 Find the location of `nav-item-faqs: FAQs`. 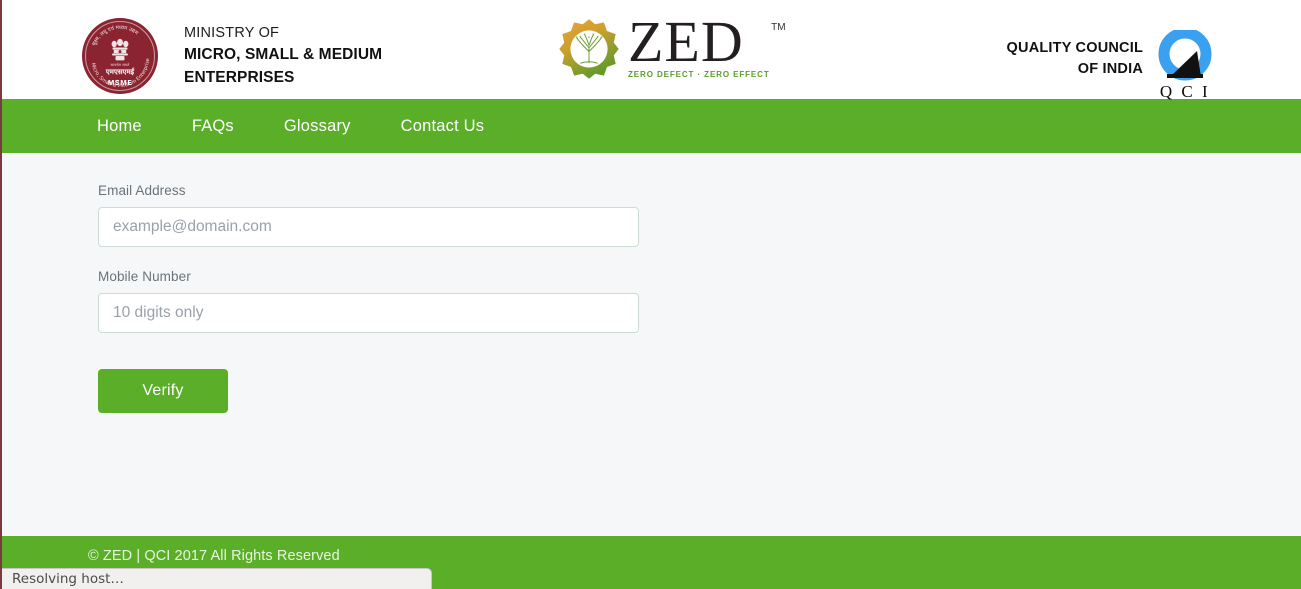

nav-item-faqs: FAQs is located at coordinates (213, 126).